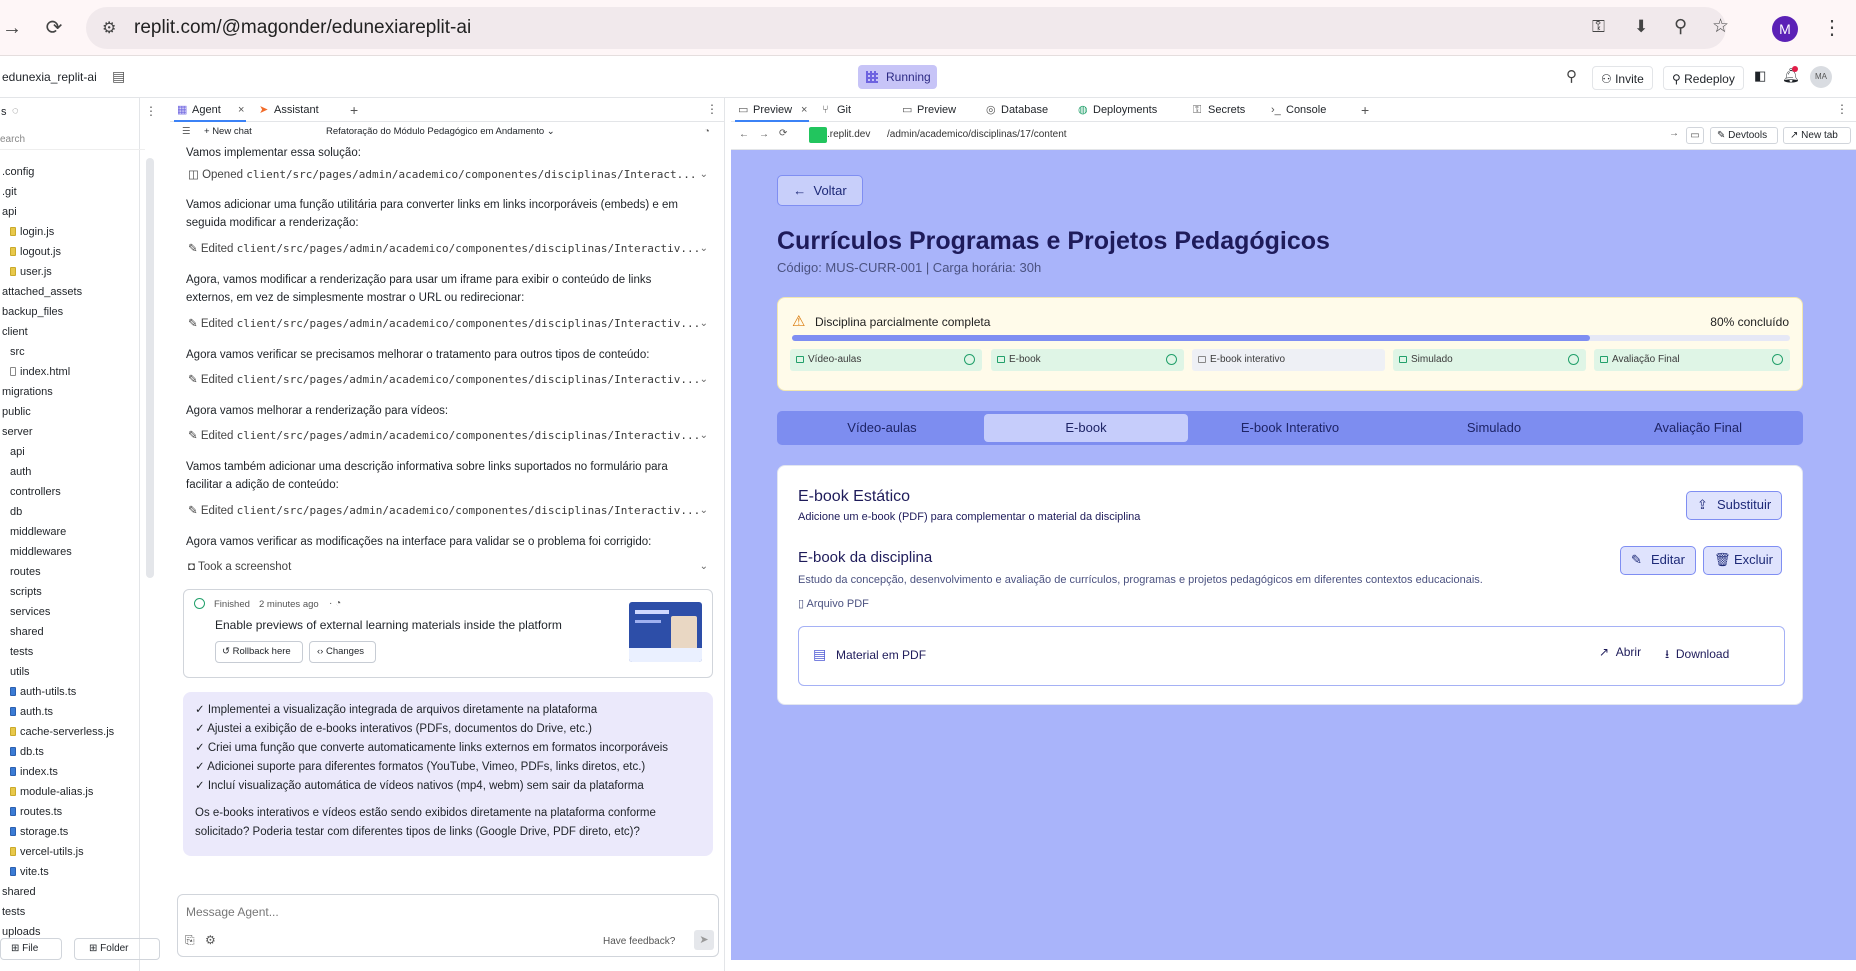 This screenshot has height=971, width=1856. Describe the element at coordinates (1598, 27) in the screenshot. I see `password-key-icon: ⚿` at that location.